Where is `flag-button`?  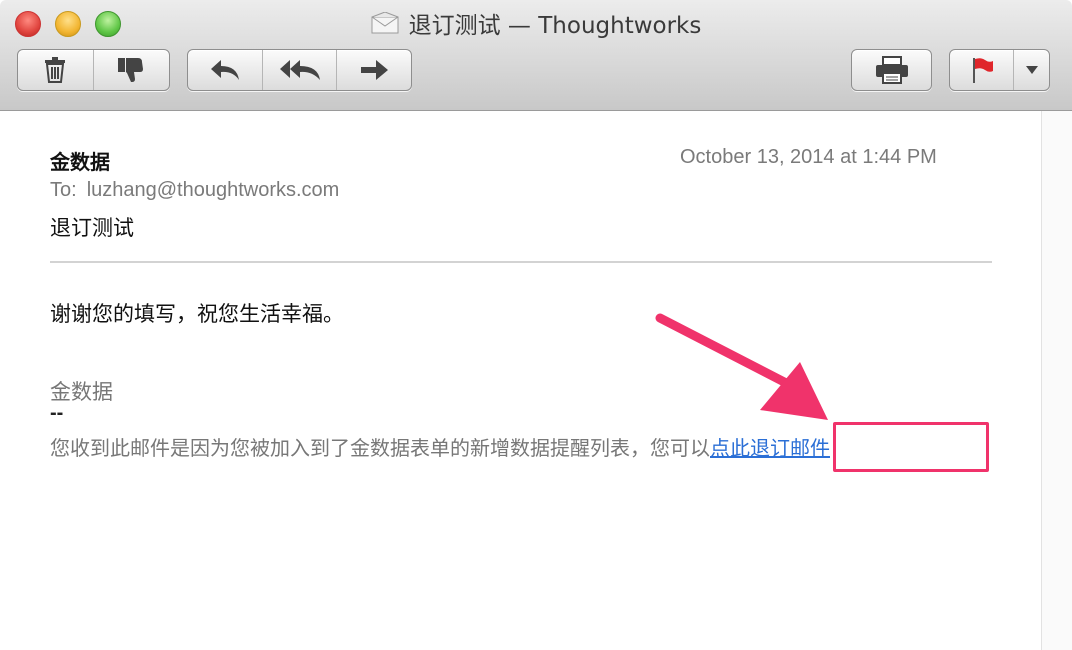 flag-button is located at coordinates (982, 70).